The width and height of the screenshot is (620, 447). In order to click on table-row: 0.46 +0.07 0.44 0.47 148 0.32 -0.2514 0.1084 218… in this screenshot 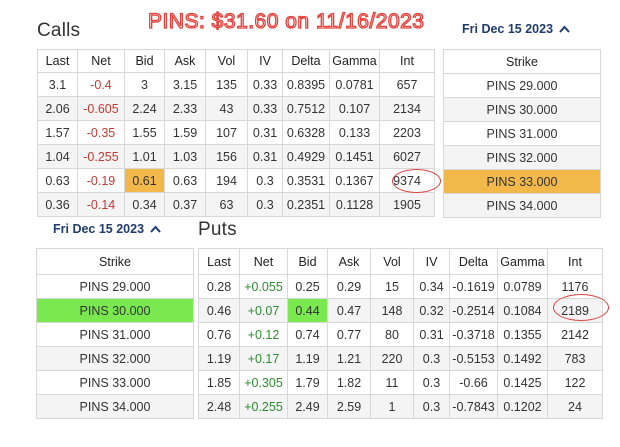, I will do `click(400, 310)`.